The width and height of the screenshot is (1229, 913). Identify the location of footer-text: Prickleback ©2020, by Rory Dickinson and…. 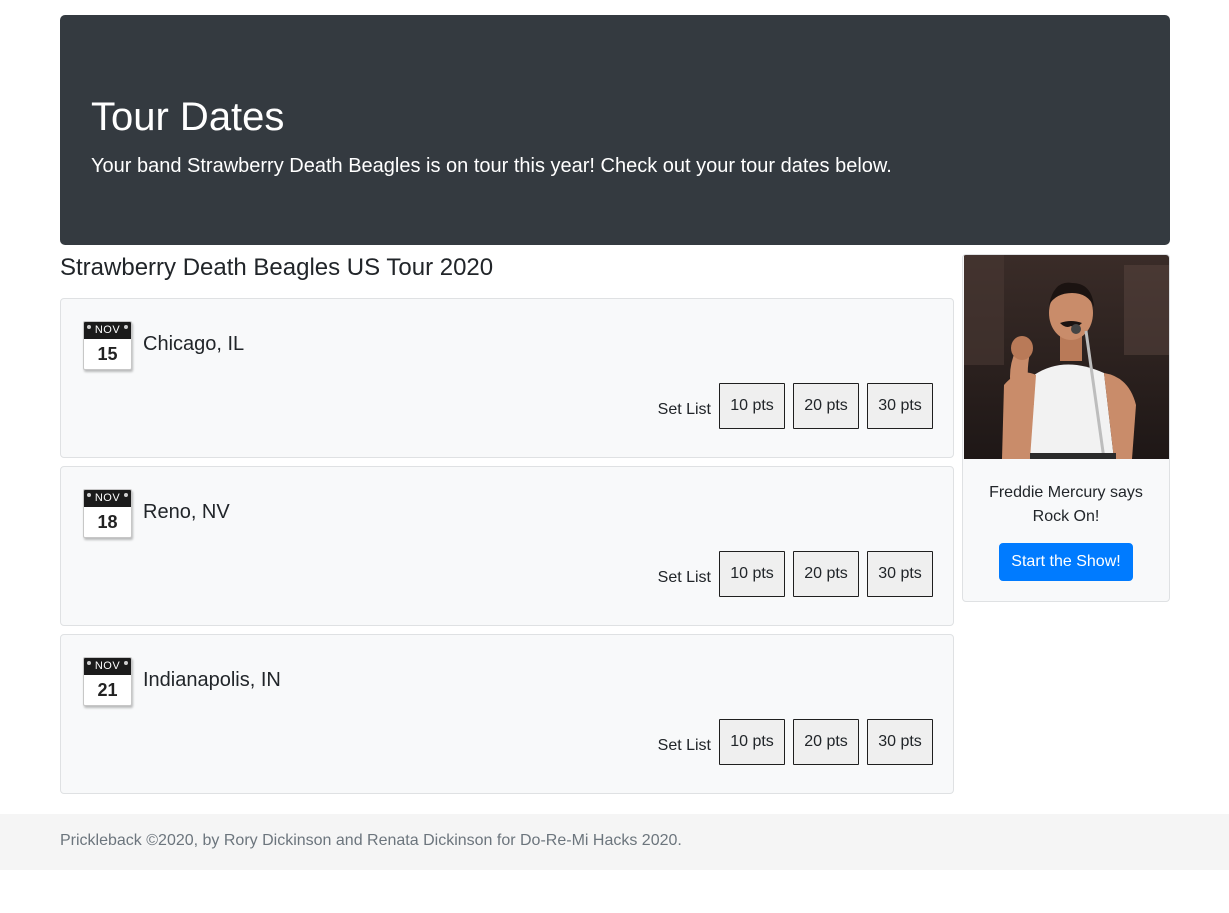
(371, 840).